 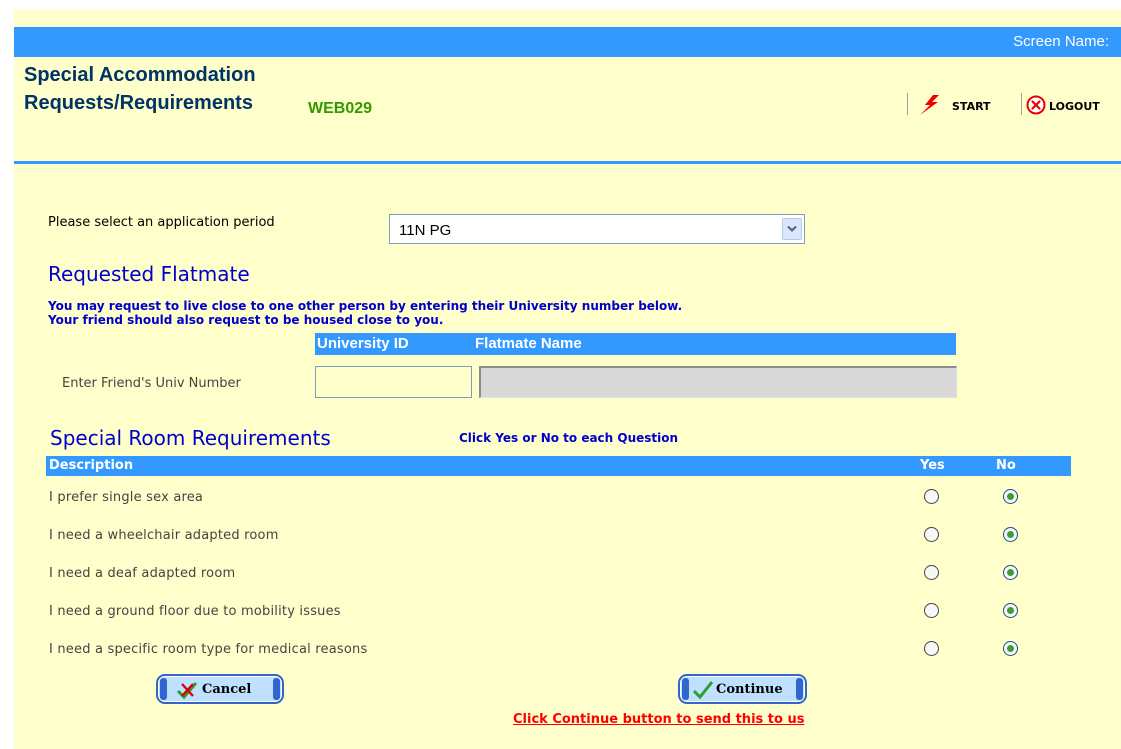 I want to click on screen-code: WEB029, so click(x=340, y=108).